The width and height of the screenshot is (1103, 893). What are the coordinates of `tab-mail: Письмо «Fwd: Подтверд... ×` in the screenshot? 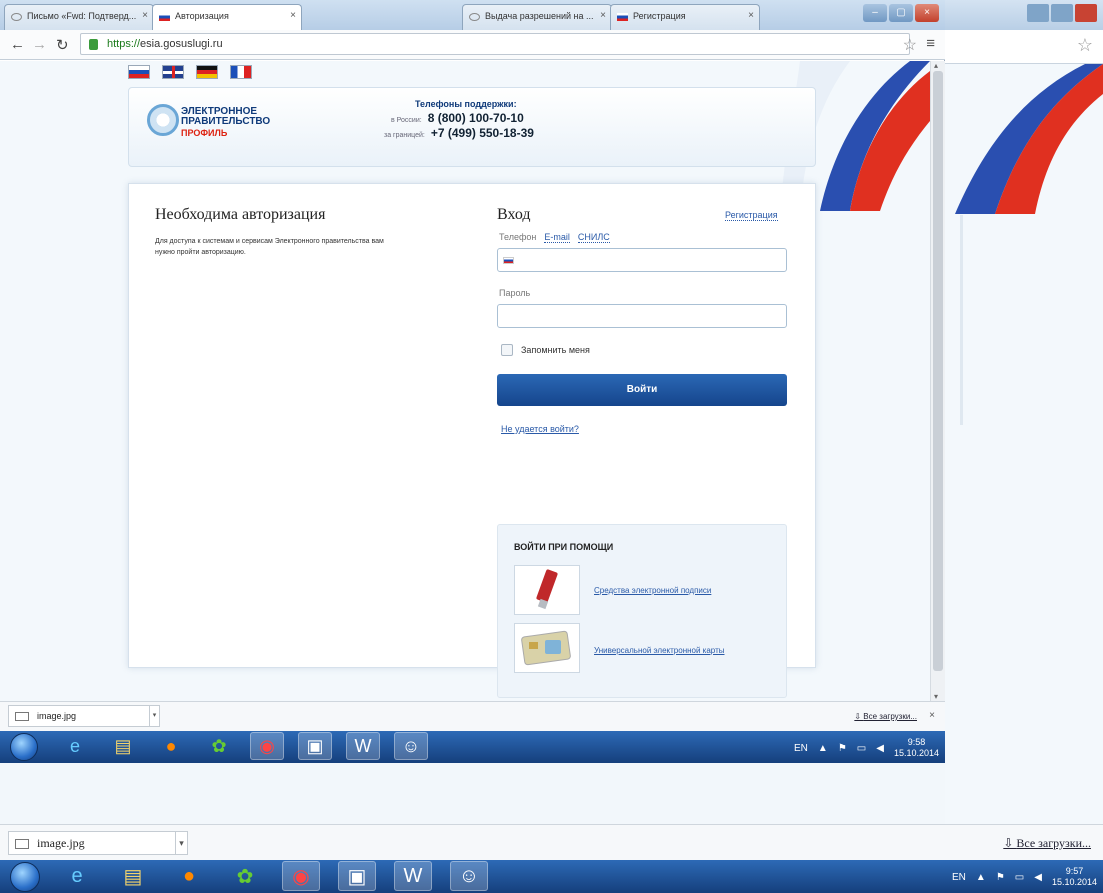 It's located at (79, 17).